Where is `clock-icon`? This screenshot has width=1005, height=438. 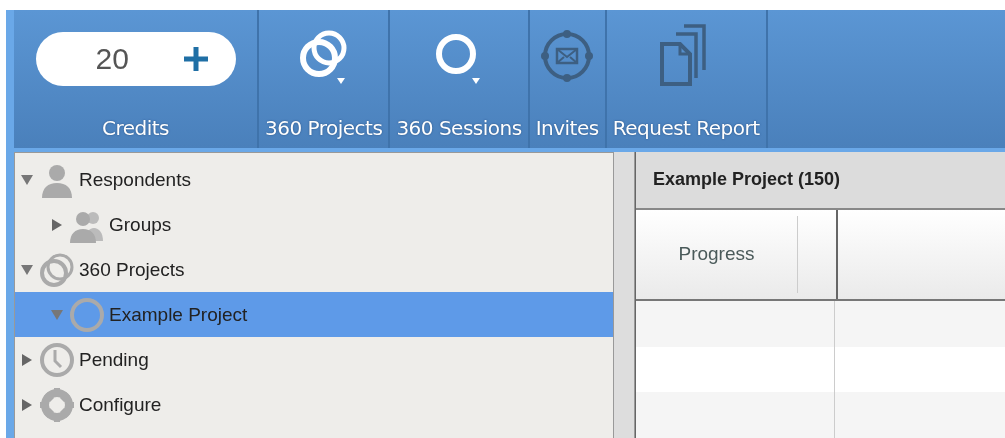
clock-icon is located at coordinates (57, 359).